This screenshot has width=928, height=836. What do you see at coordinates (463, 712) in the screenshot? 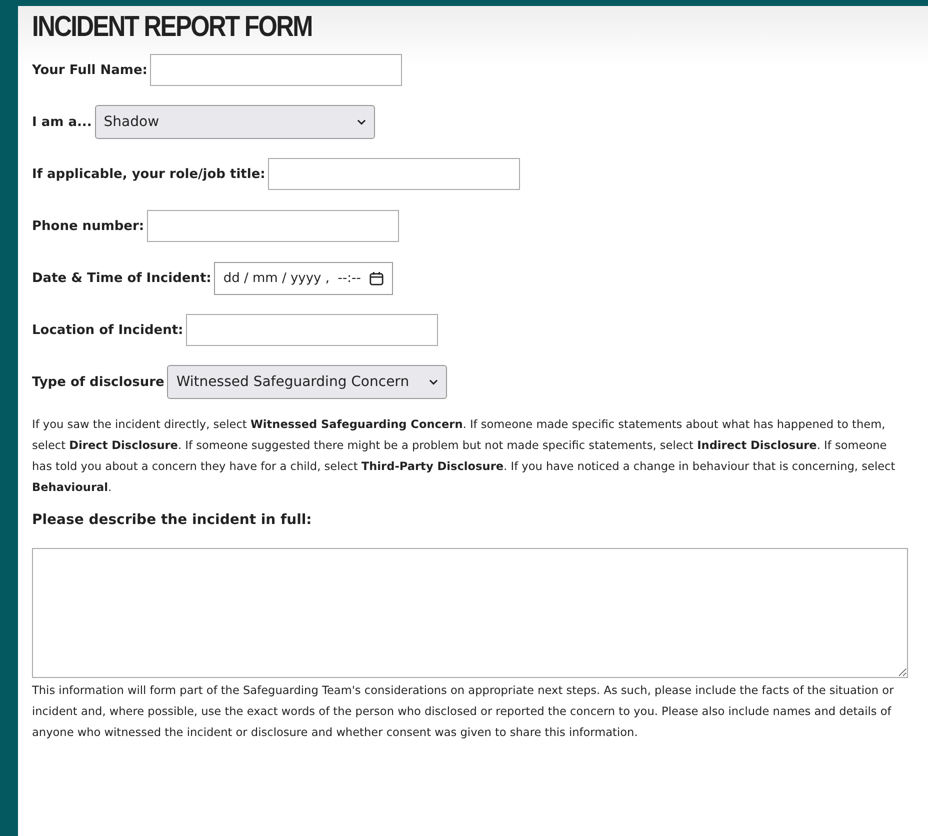
I see `description-help-text: This information will form part of the Safeguarding Team's considerations on appropriate next steps. As such, please include the facts of the situation or incident and, where possible, use the exact words of the person who disclosed or reported the concern to you. Please also include names and details of anyone who witnessed the incident or disclosure and whether consent was given to share this information.` at bounding box center [463, 712].